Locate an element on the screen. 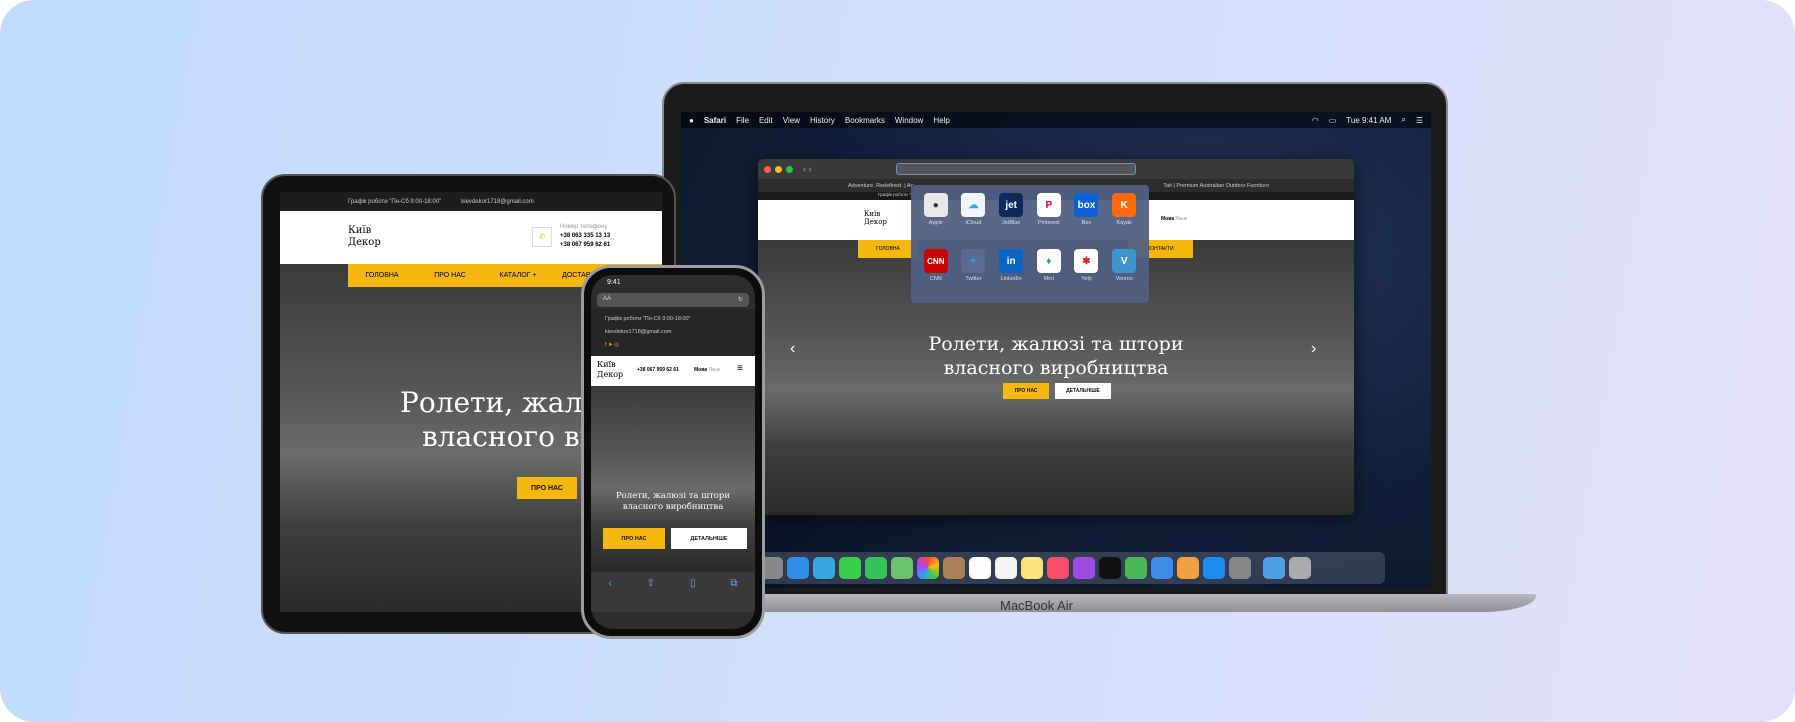 The width and height of the screenshot is (1795, 722). downloads-folder-icon is located at coordinates (1274, 568).